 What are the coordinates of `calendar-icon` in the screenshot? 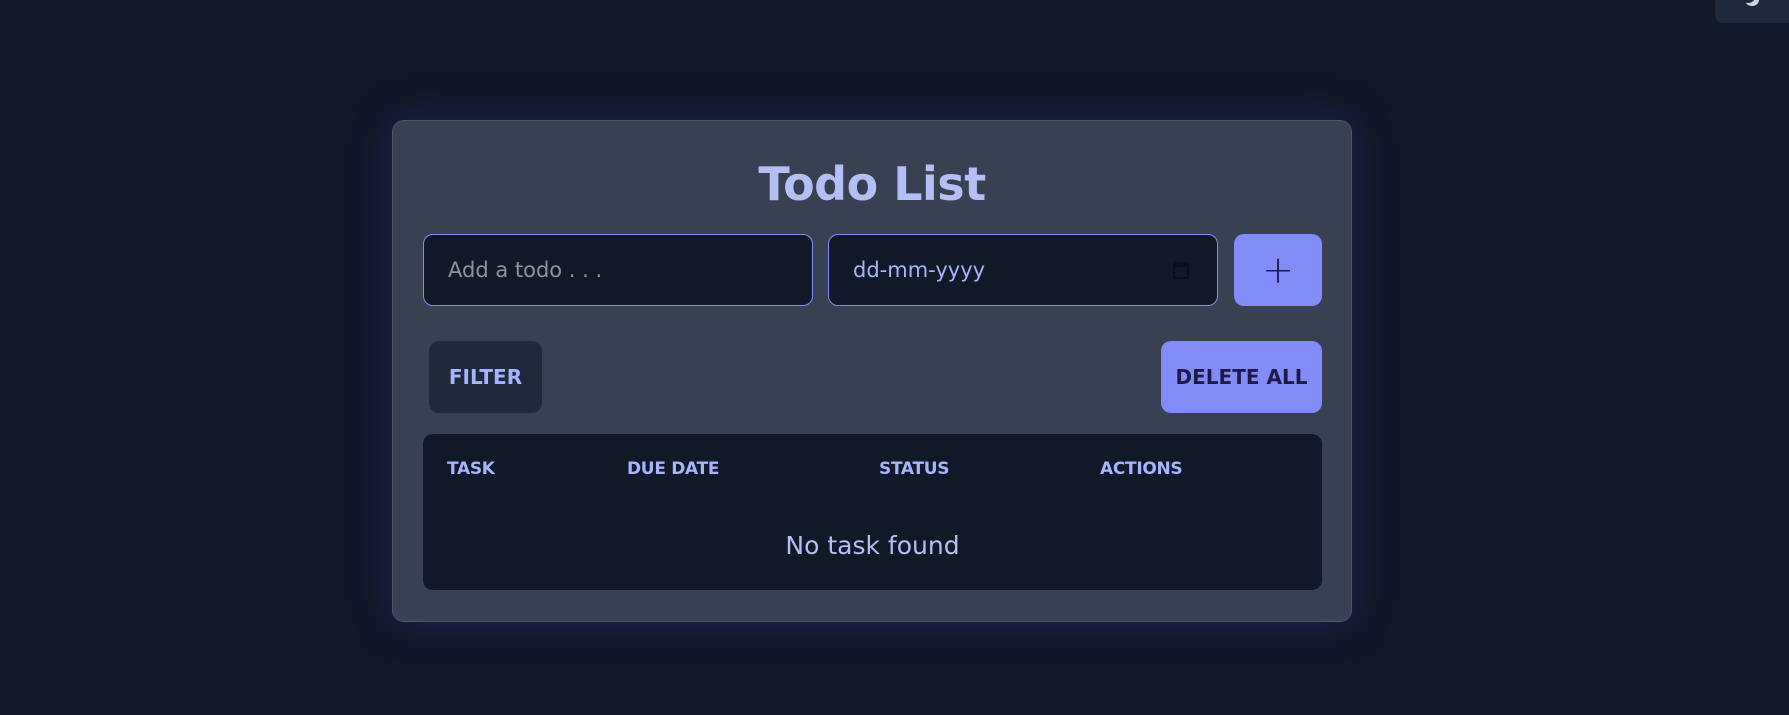 It's located at (1181, 270).